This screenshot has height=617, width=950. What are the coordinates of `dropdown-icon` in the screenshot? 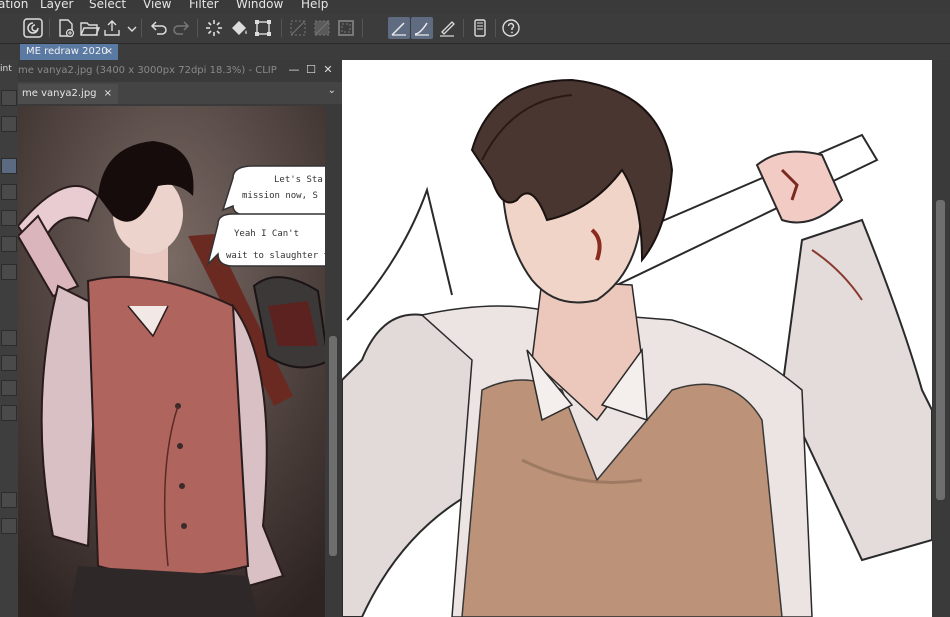 It's located at (129, 28).